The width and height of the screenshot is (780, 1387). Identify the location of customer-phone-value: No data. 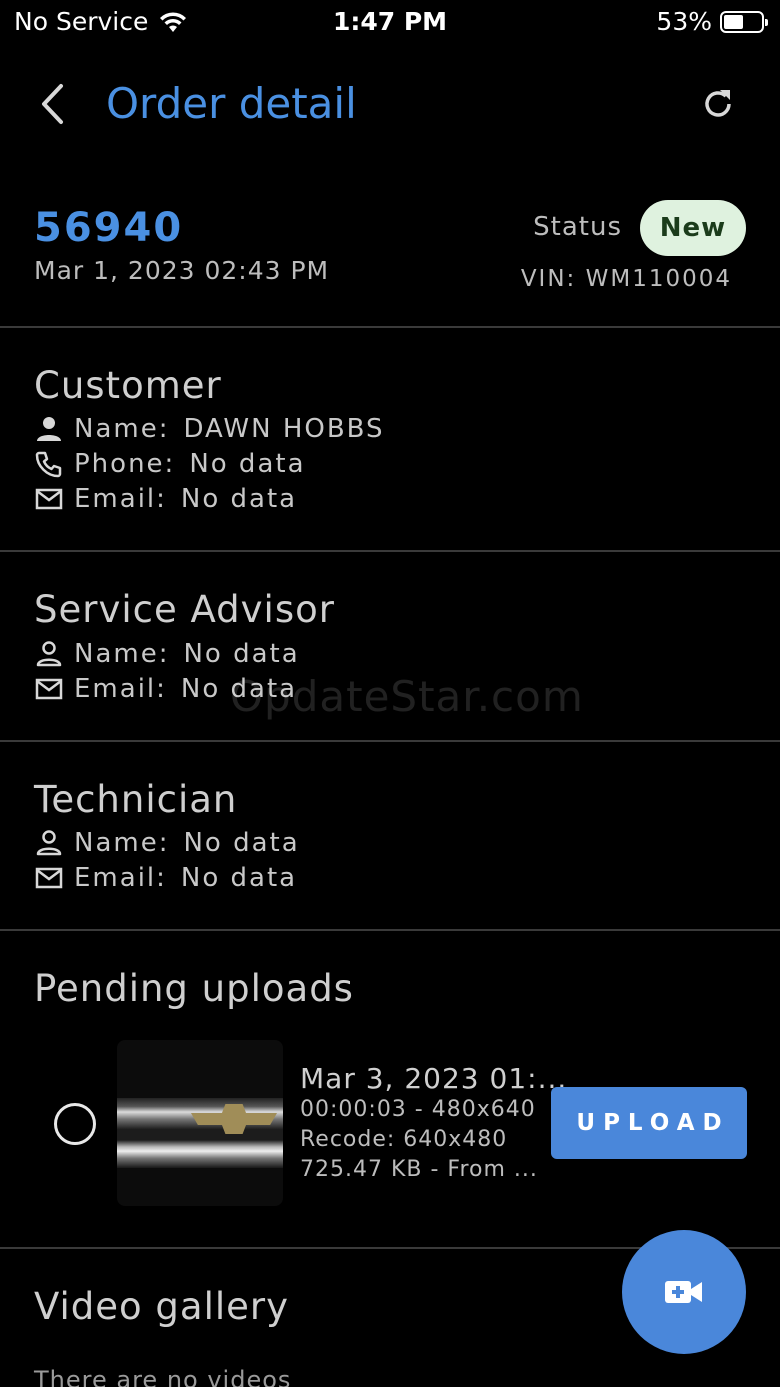
(247, 464).